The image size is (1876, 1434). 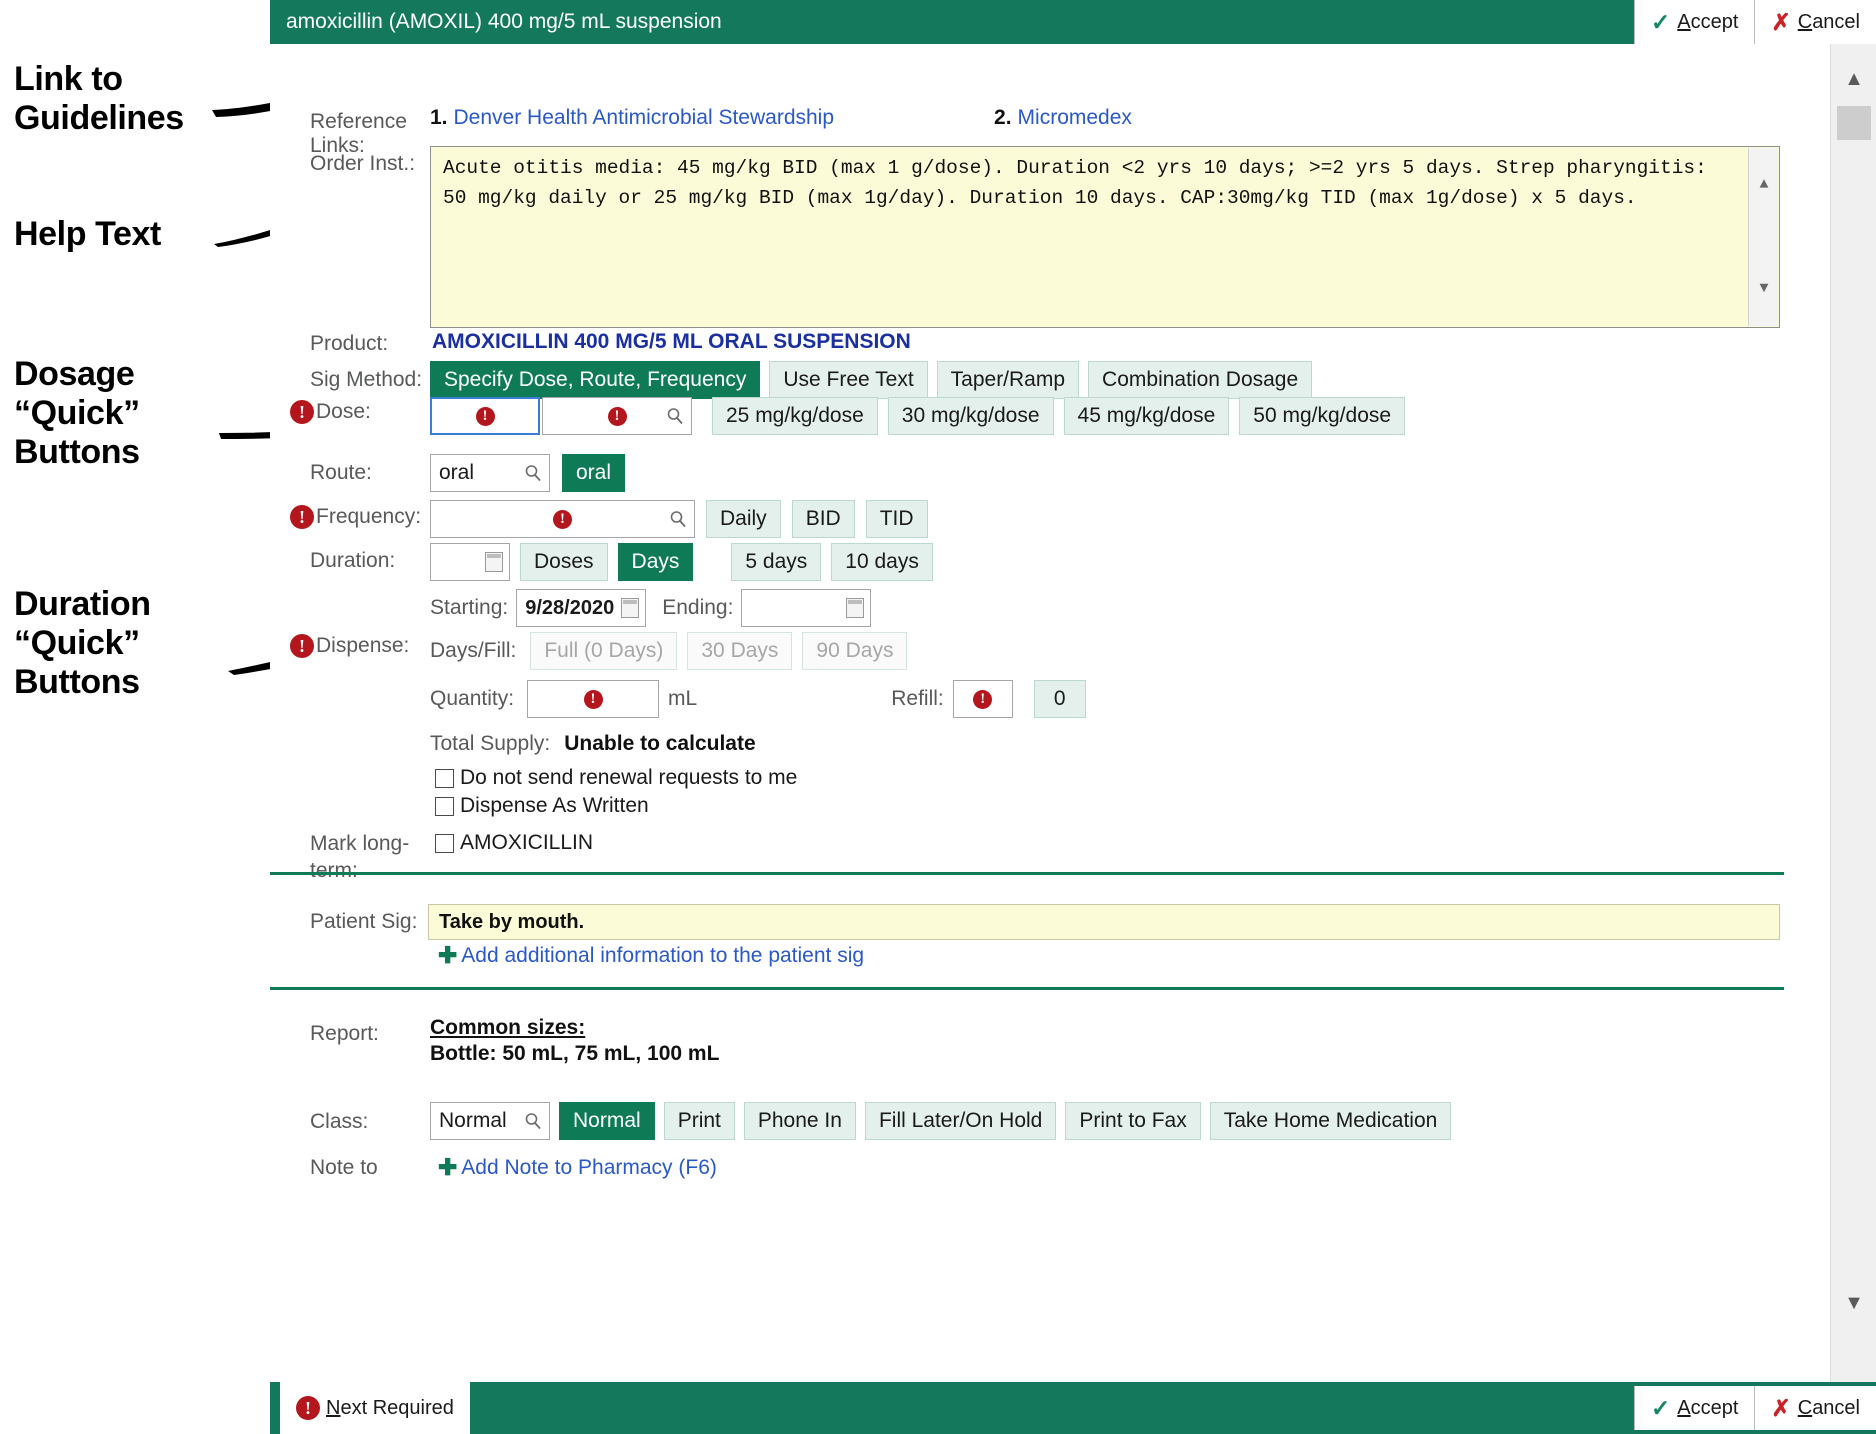 I want to click on days-fill-90-days: 90 Days, so click(x=855, y=651).